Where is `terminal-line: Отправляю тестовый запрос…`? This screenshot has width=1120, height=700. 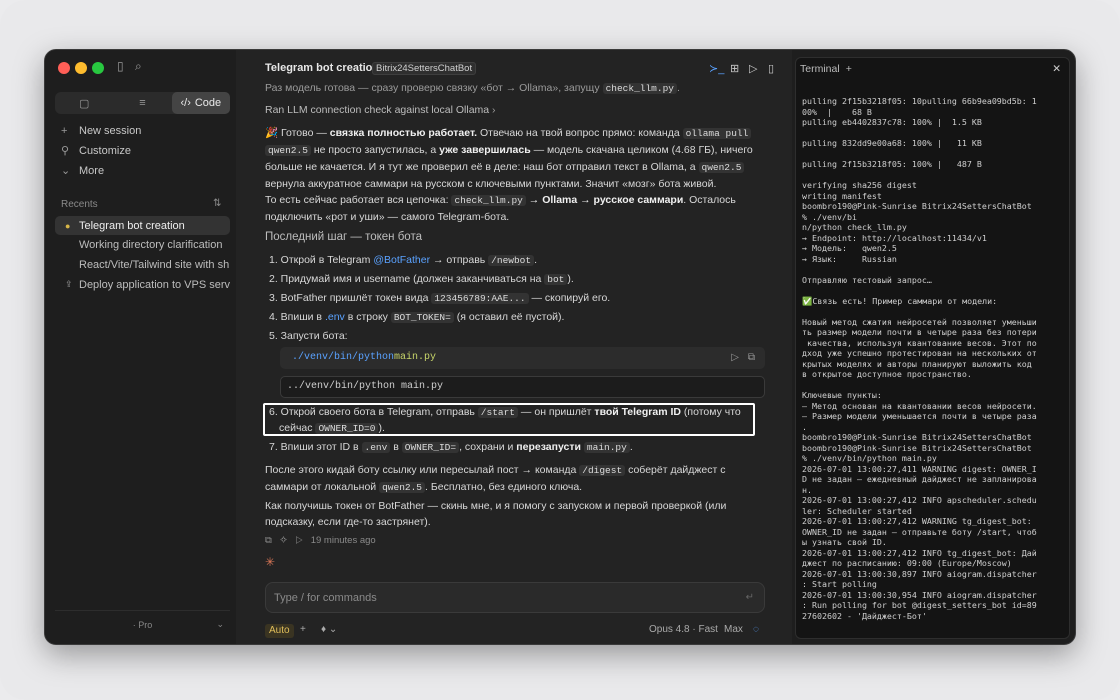 terminal-line: Отправляю тестовый запрос… is located at coordinates (867, 279).